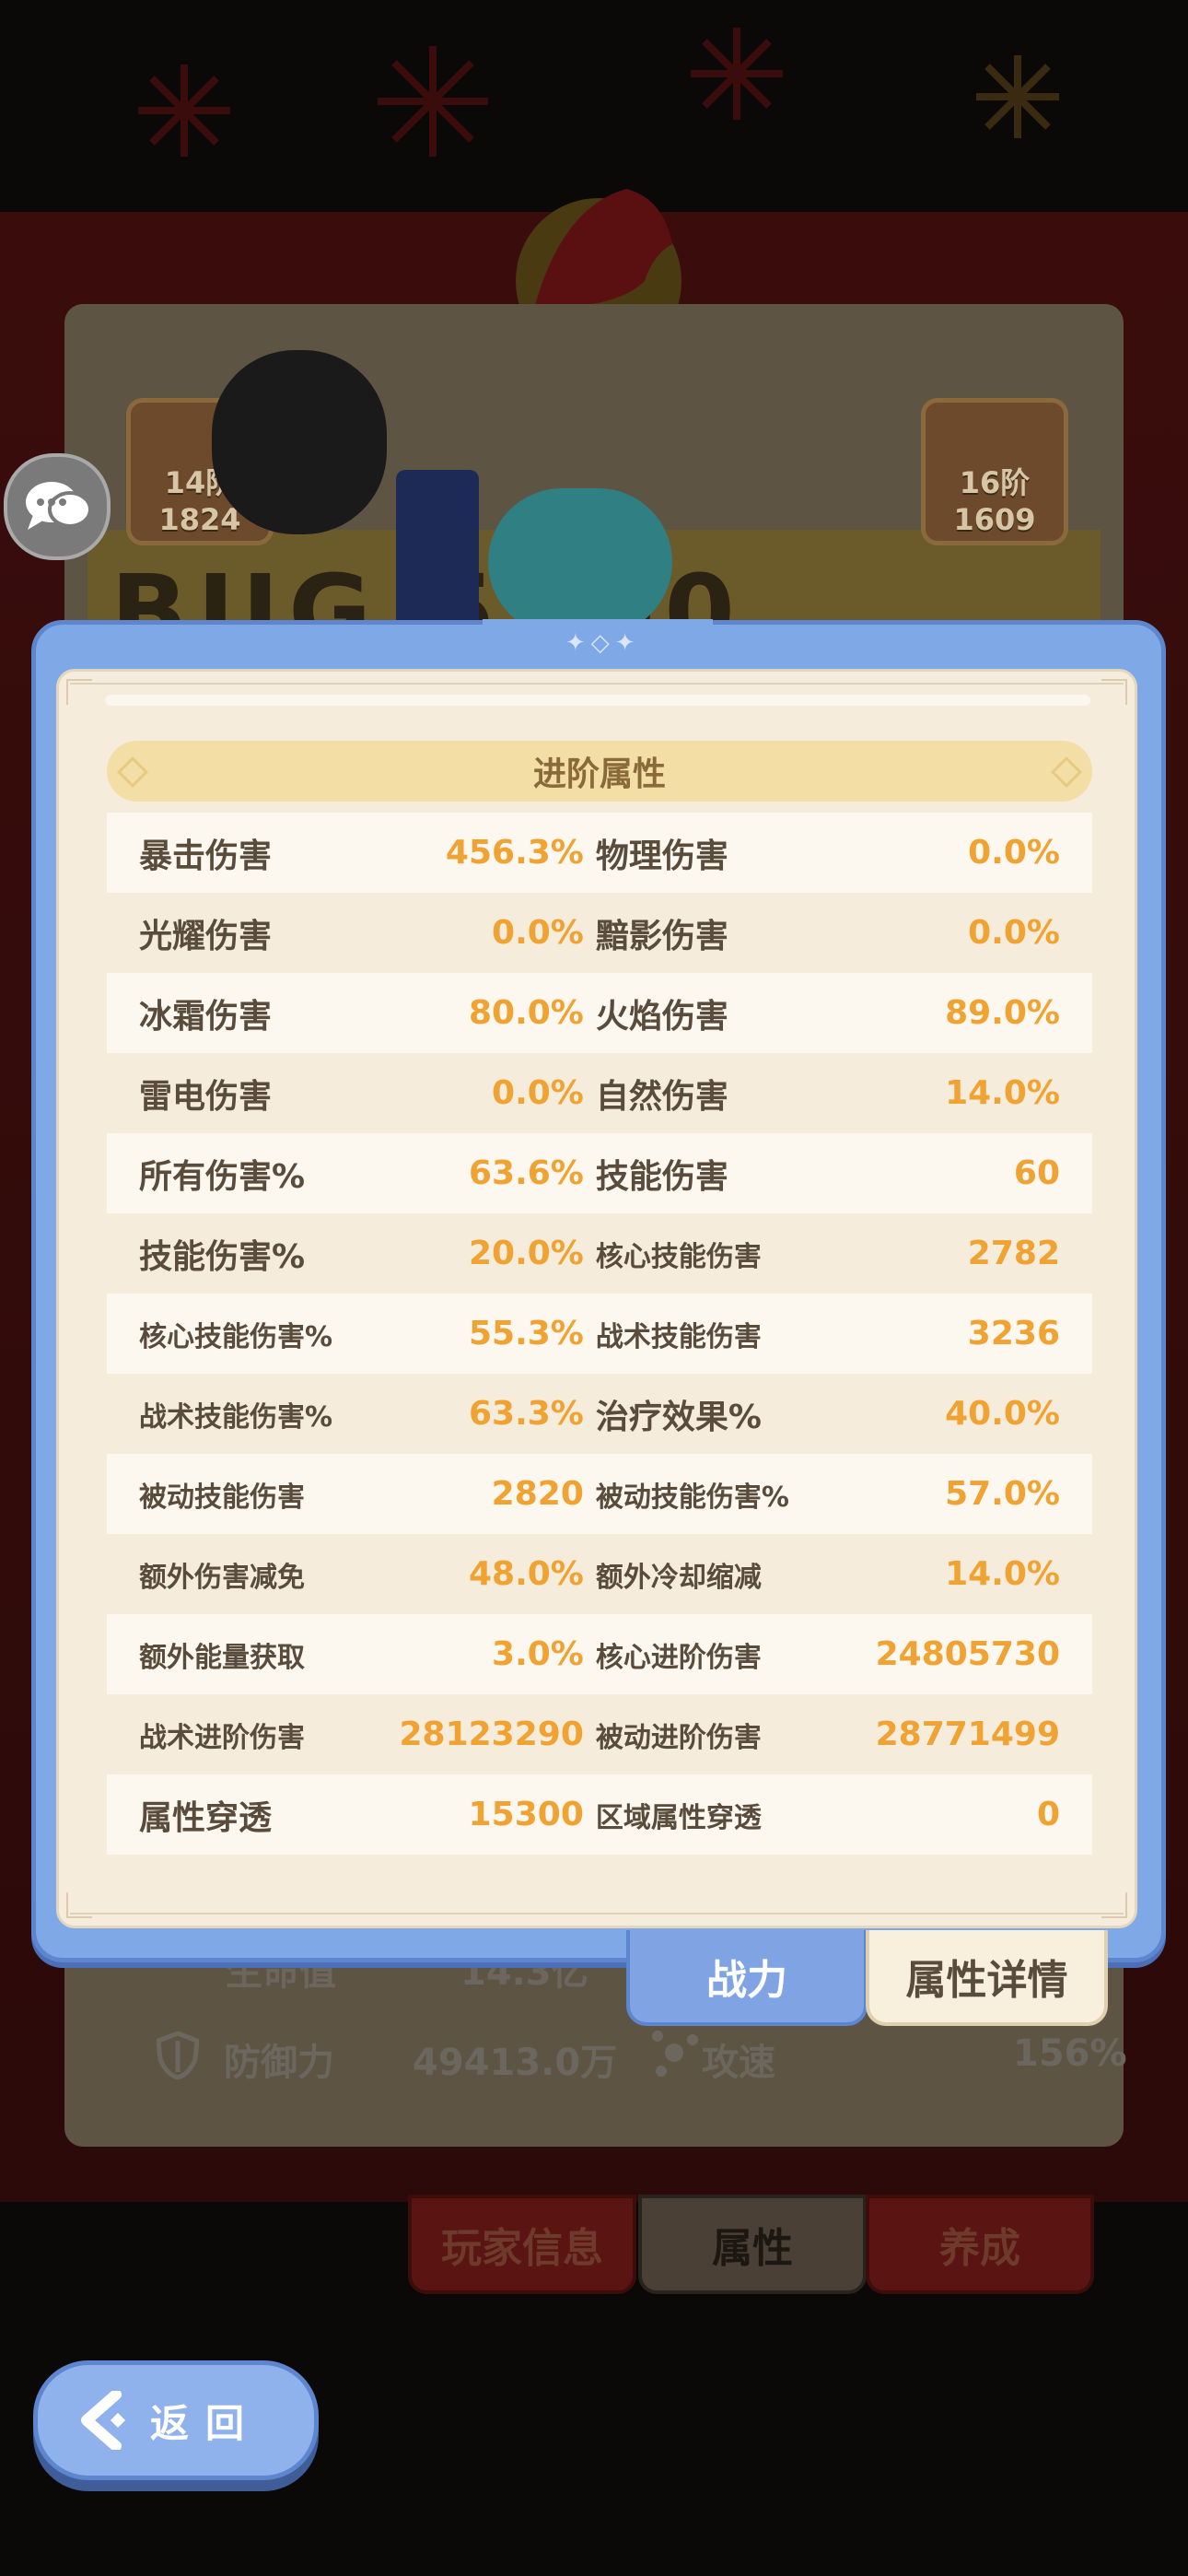 The height and width of the screenshot is (2576, 1188). What do you see at coordinates (522, 2248) in the screenshot?
I see `tab-player-info-label: 玩家信息` at bounding box center [522, 2248].